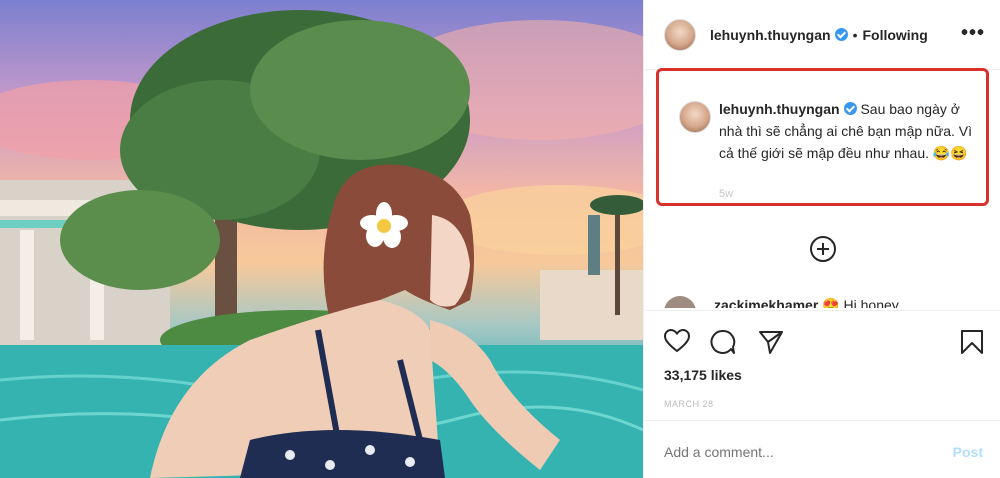 The height and width of the screenshot is (478, 1000). What do you see at coordinates (822, 340) in the screenshot?
I see `action-bar` at bounding box center [822, 340].